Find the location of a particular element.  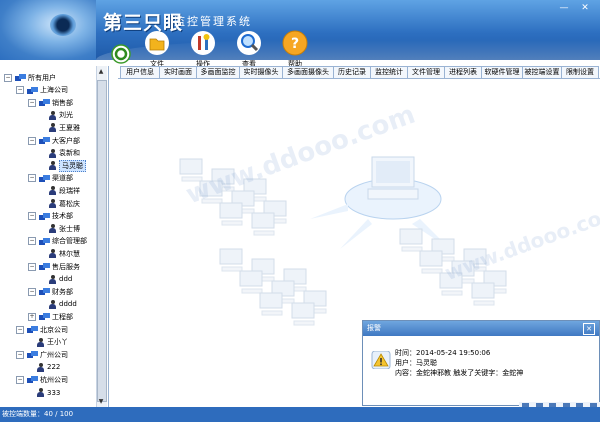

tree-group-node: − 杭州公司 is located at coordinates (42, 379).